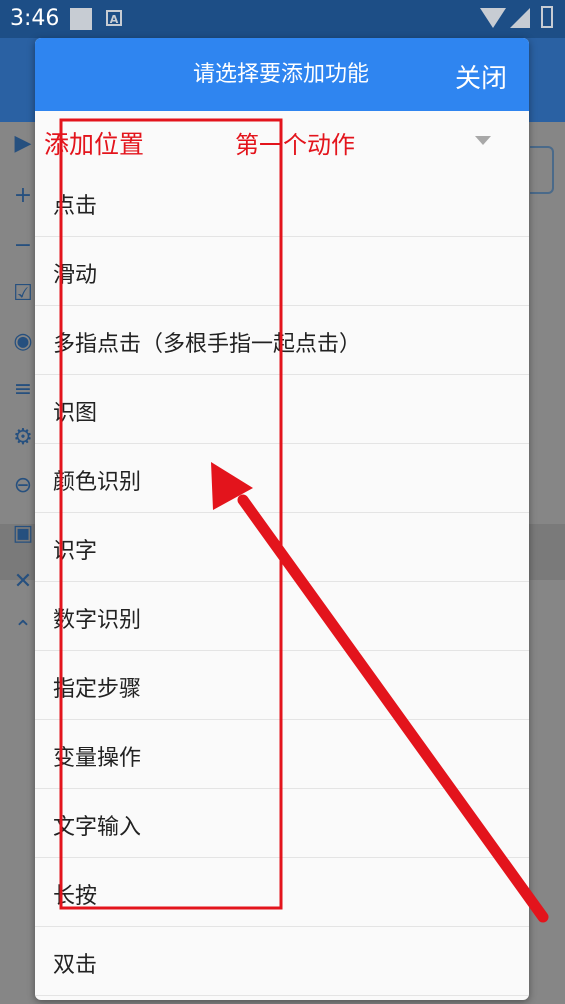  What do you see at coordinates (282, 202) in the screenshot?
I see `function-item-tap: 点击` at bounding box center [282, 202].